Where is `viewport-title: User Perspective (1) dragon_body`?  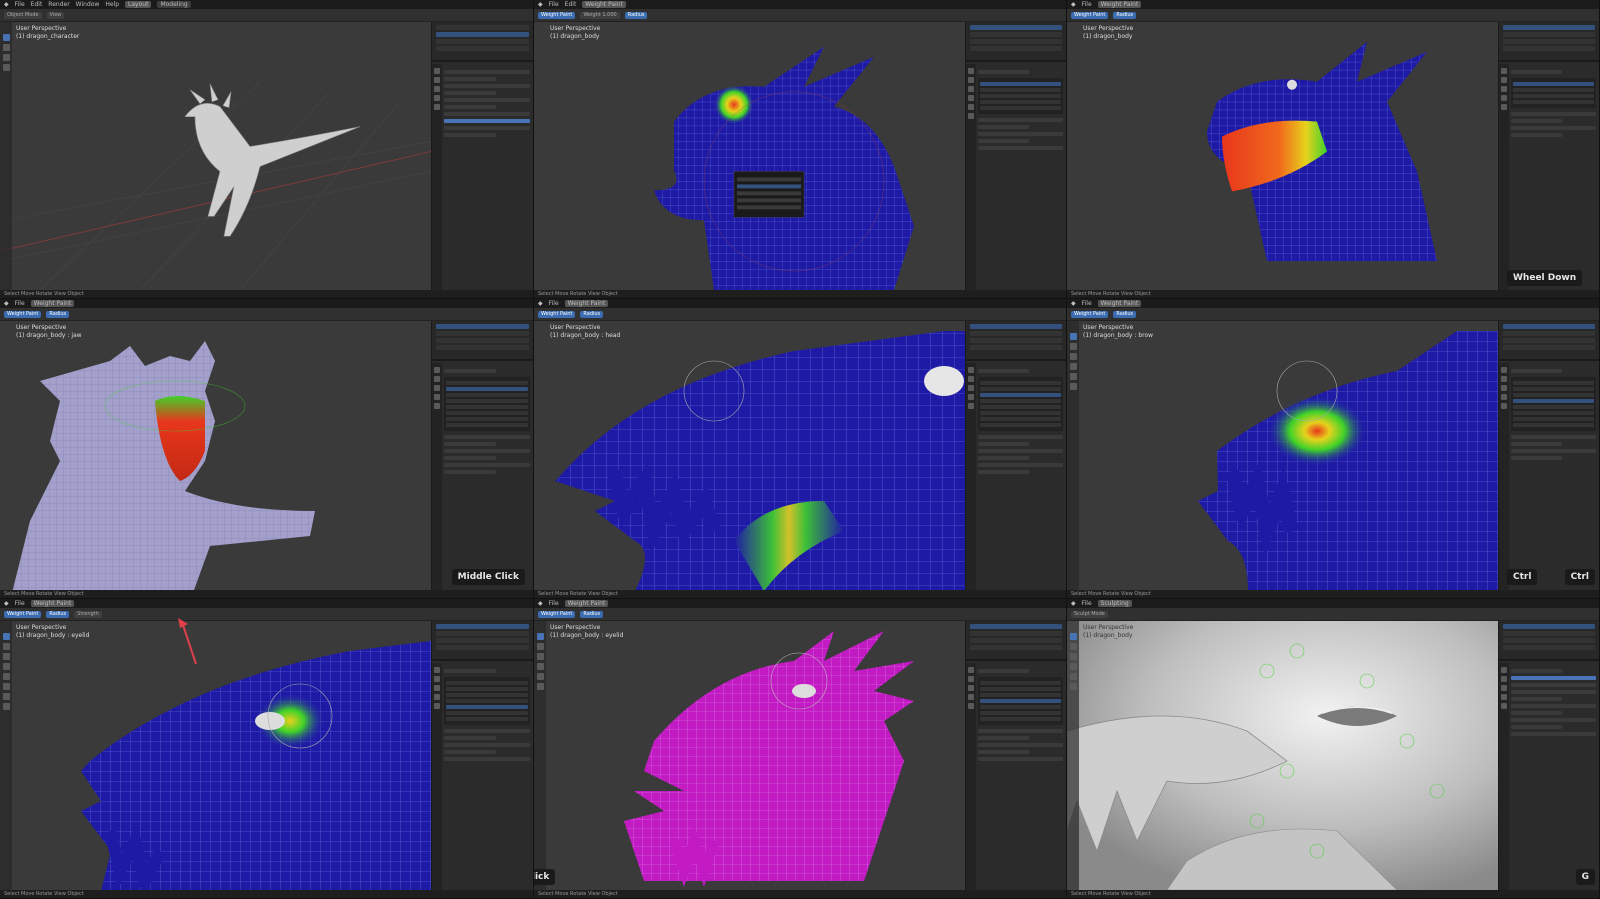
viewport-title: User Perspective (1) dragon_body is located at coordinates (1108, 32).